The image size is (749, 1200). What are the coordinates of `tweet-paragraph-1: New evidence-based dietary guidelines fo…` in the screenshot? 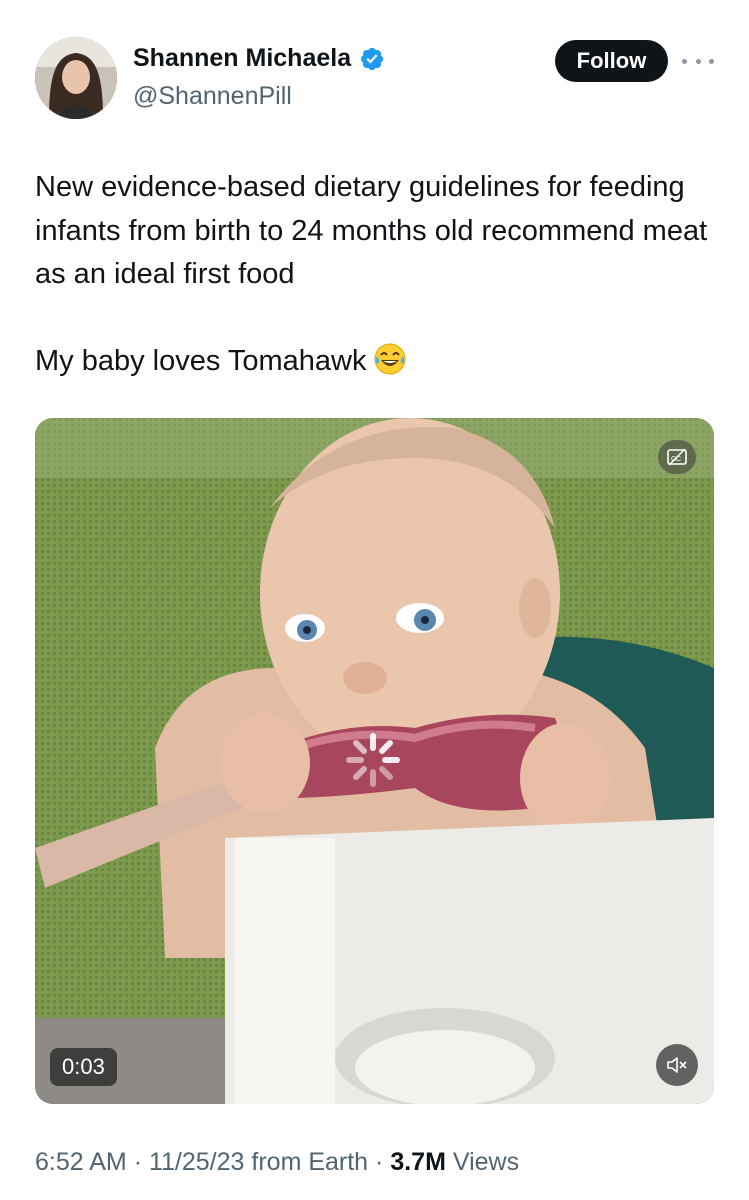 It's located at (371, 230).